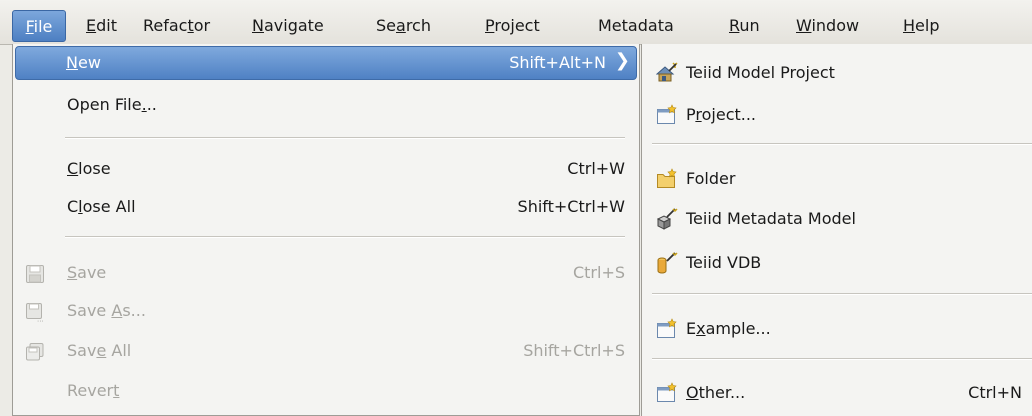 Image resolution: width=1032 pixels, height=416 pixels. What do you see at coordinates (176, 26) in the screenshot?
I see `menu-refactor: Refactor` at bounding box center [176, 26].